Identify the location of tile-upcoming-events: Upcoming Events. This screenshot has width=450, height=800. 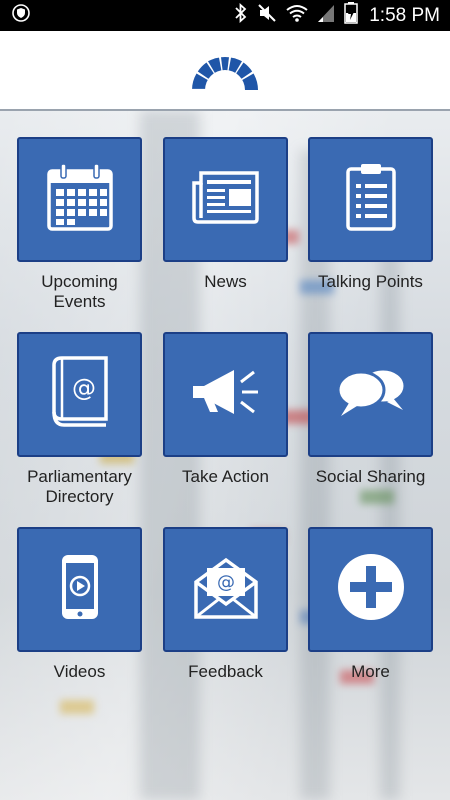
(79, 224).